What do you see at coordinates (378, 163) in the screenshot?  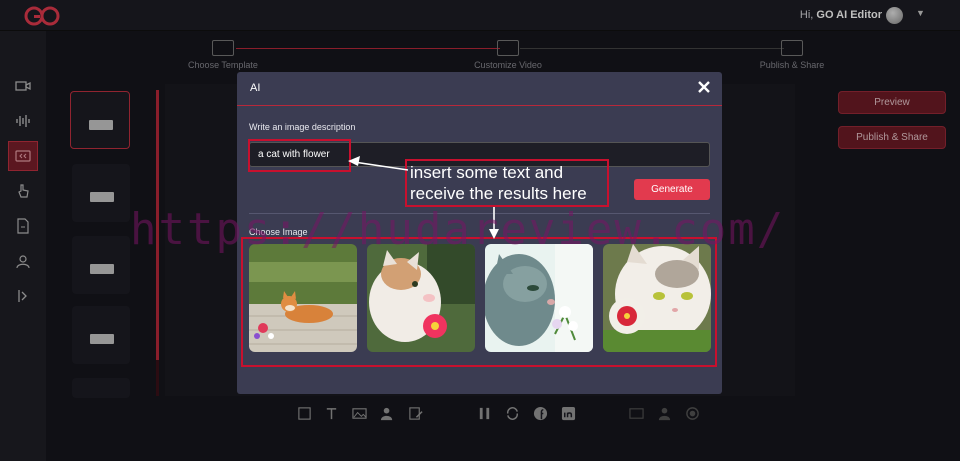 I see `annotation-arrow-left` at bounding box center [378, 163].